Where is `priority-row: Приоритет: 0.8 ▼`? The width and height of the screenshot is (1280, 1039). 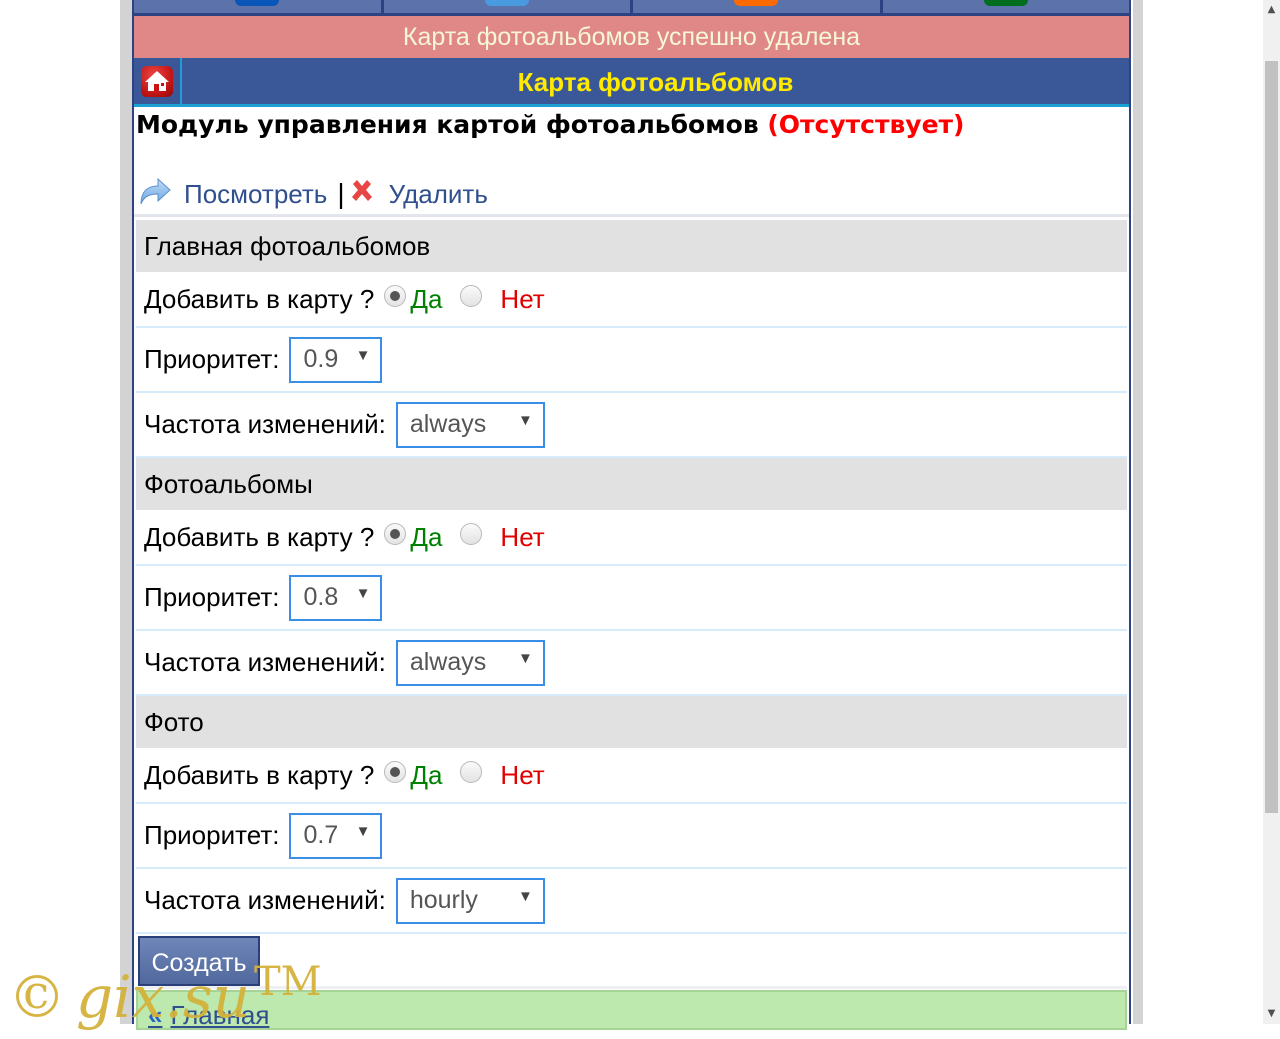
priority-row: Приоритет: 0.8 ▼ is located at coordinates (631, 598).